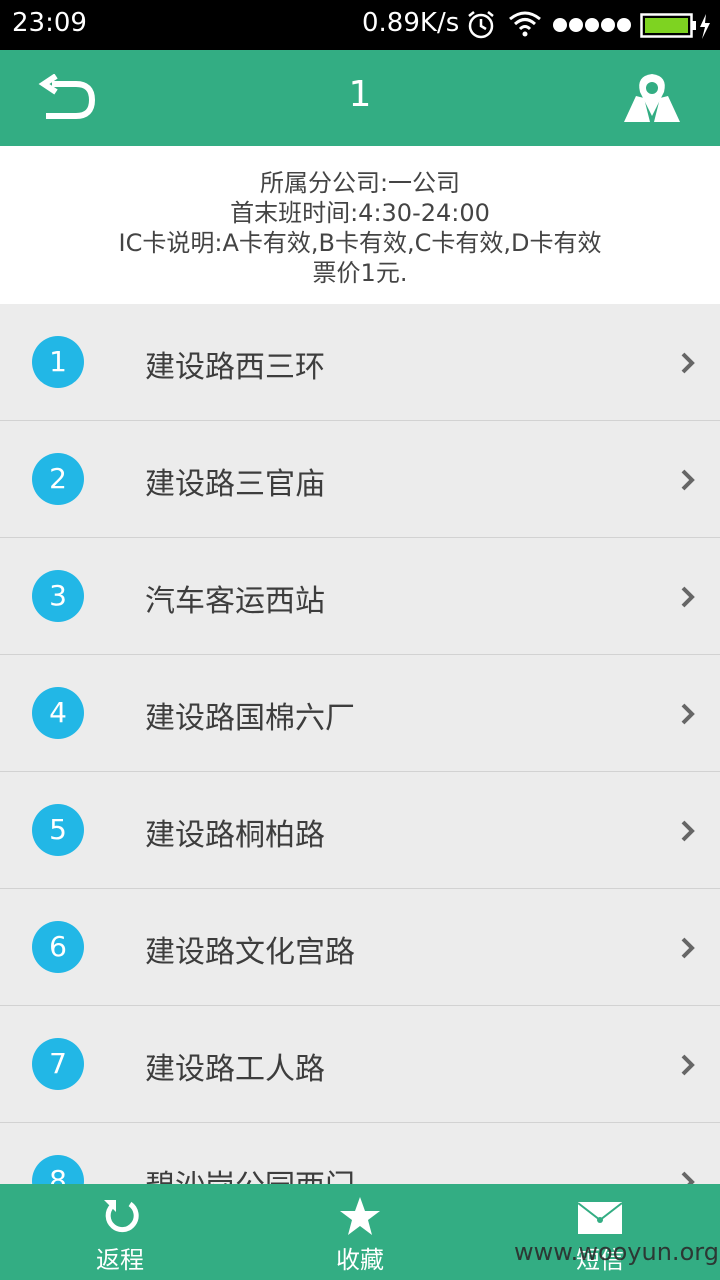 This screenshot has width=720, height=1280. Describe the element at coordinates (360, 713) in the screenshot. I see `list-item: 4 建设路国棉六厂` at that location.